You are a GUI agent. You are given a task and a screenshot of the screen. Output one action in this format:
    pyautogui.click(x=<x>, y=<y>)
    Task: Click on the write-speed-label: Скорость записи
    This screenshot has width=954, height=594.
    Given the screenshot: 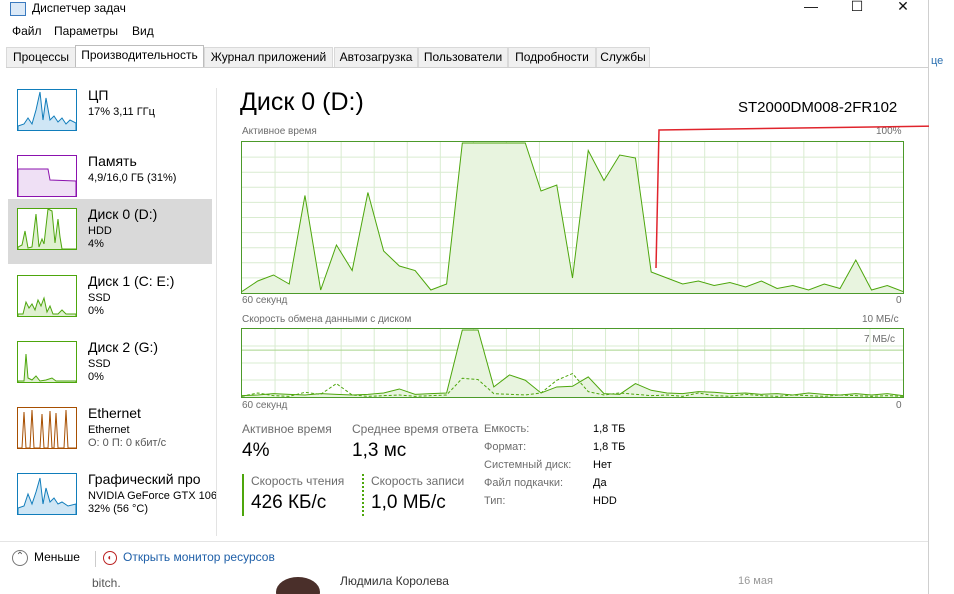 What is the action you would take?
    pyautogui.click(x=418, y=481)
    